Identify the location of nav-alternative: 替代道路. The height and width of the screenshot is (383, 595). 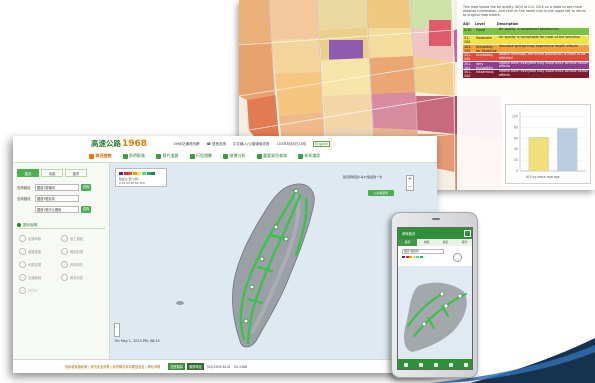
(167, 156).